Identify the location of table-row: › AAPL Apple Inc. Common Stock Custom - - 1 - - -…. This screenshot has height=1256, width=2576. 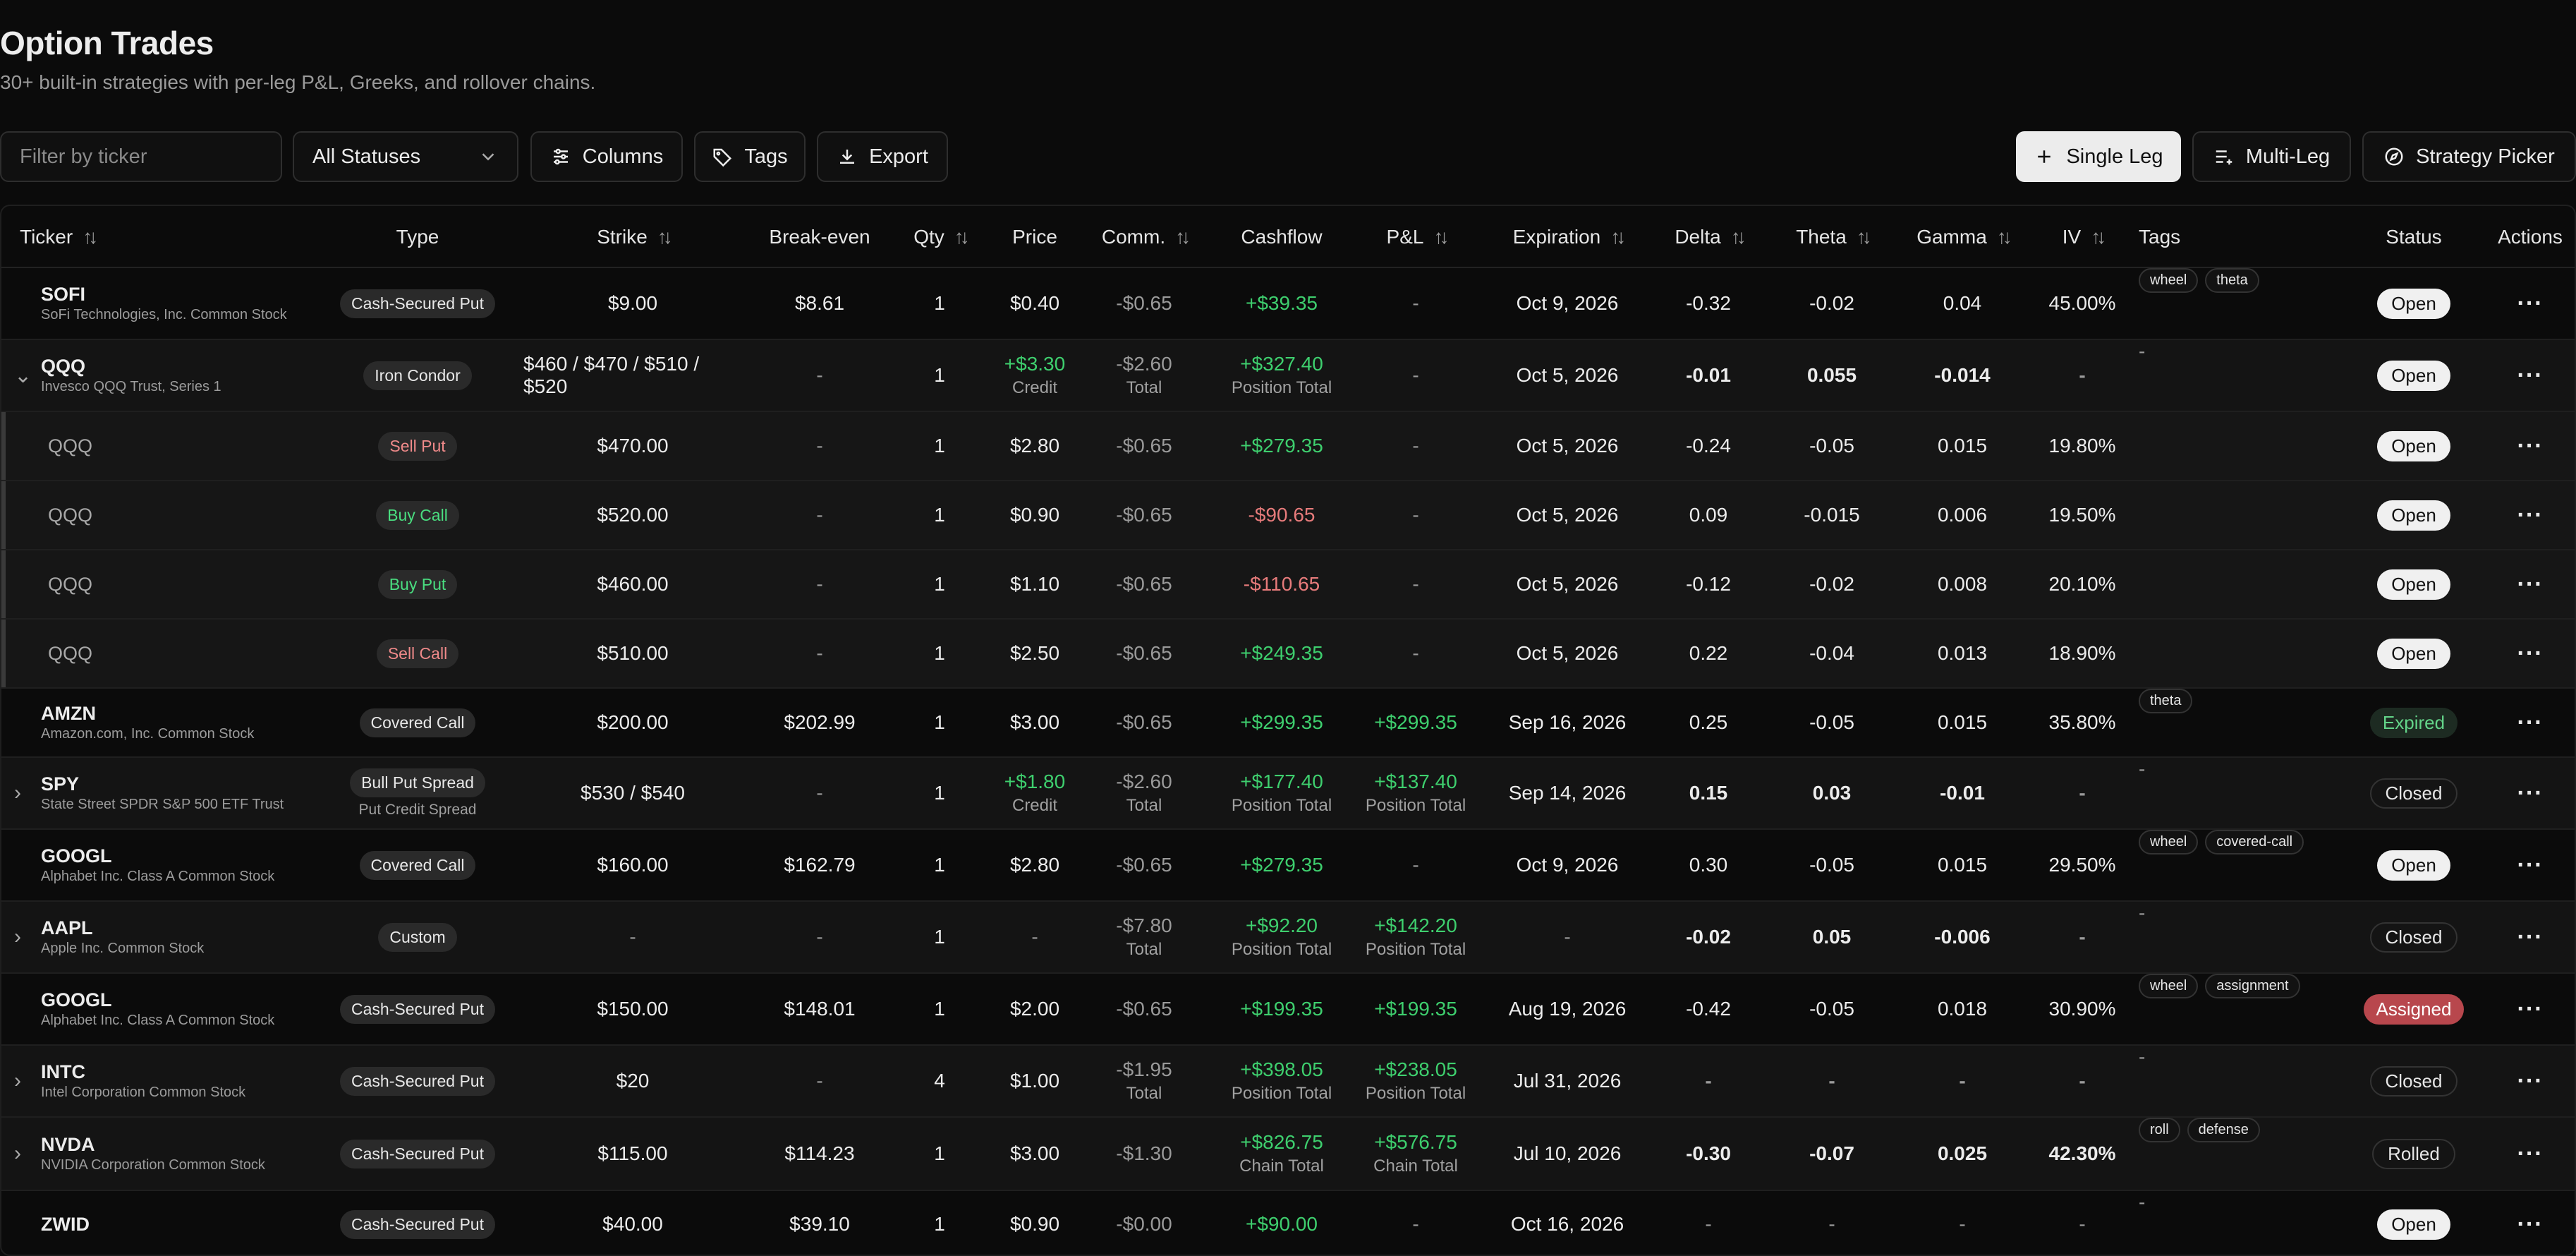
(1288, 938).